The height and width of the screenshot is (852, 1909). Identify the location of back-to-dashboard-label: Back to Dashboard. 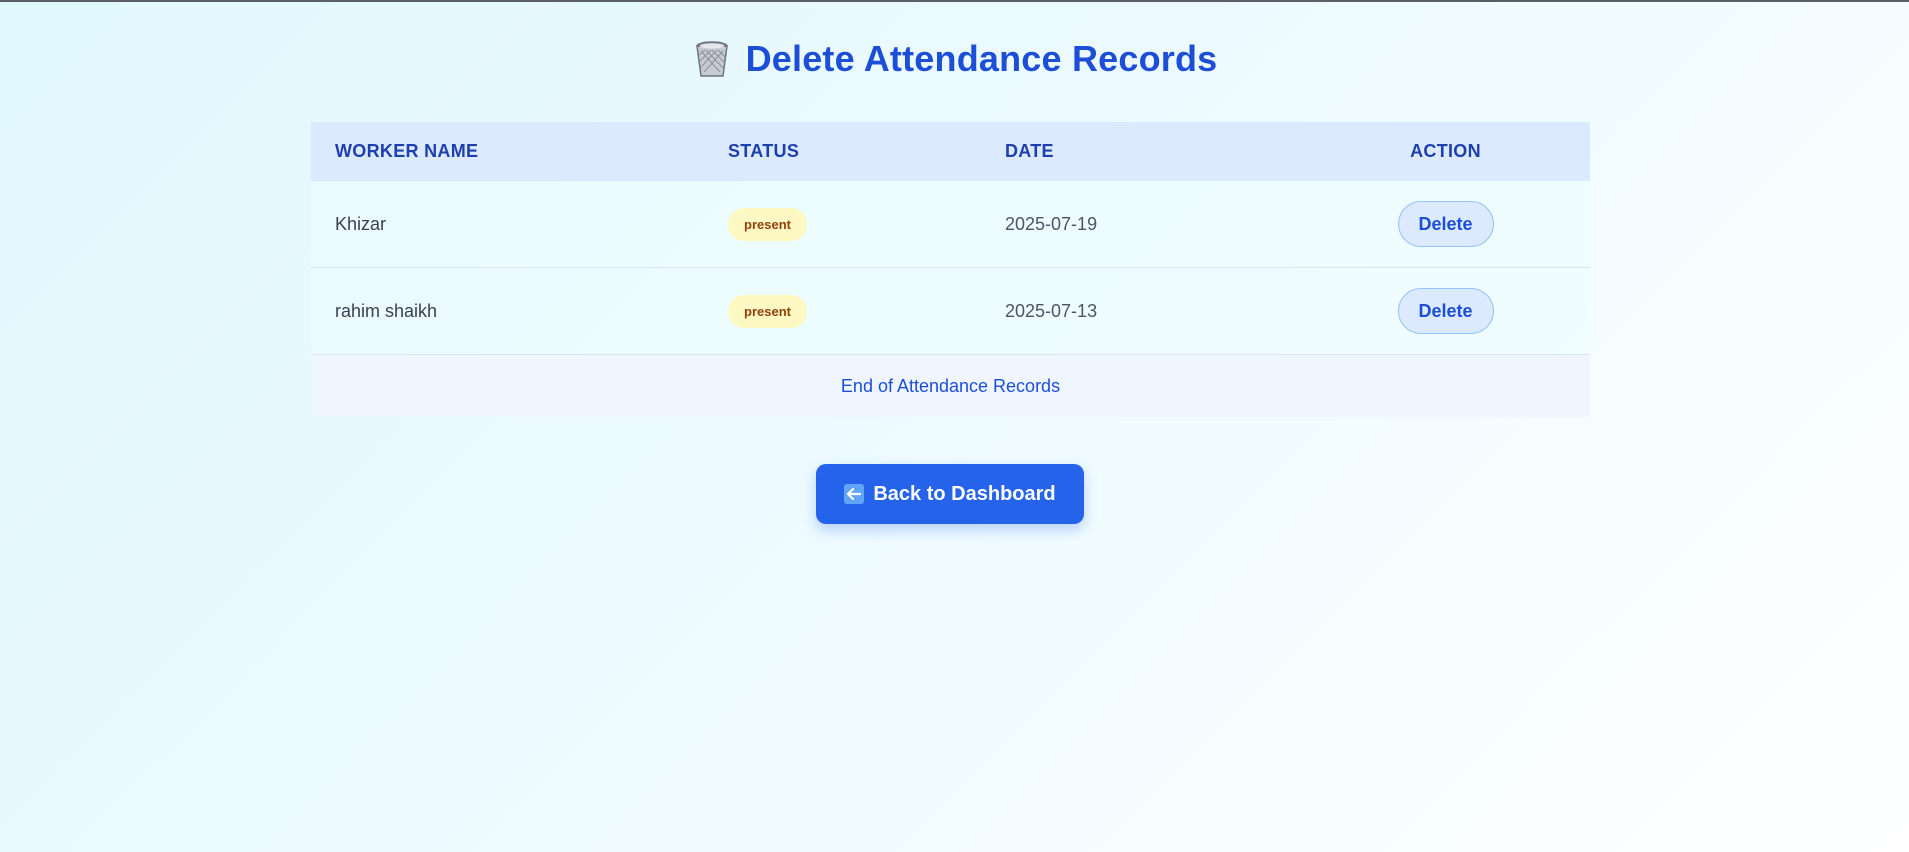
(964, 493).